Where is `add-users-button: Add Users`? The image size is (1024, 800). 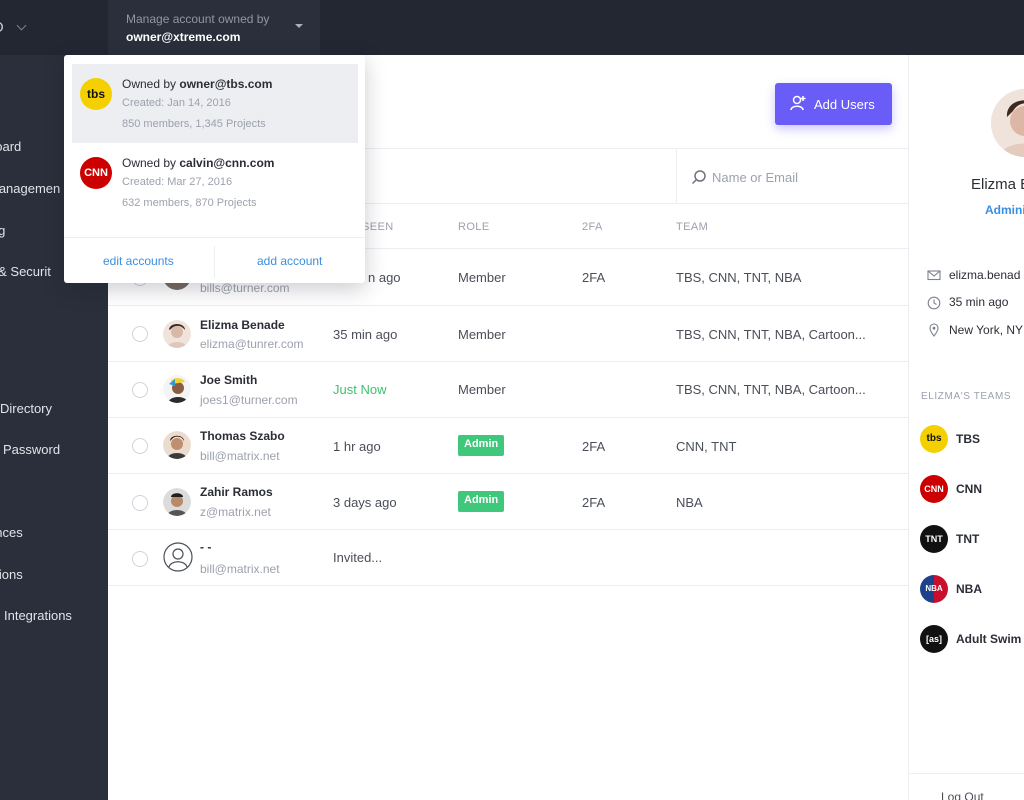
add-users-button: Add Users is located at coordinates (833, 104).